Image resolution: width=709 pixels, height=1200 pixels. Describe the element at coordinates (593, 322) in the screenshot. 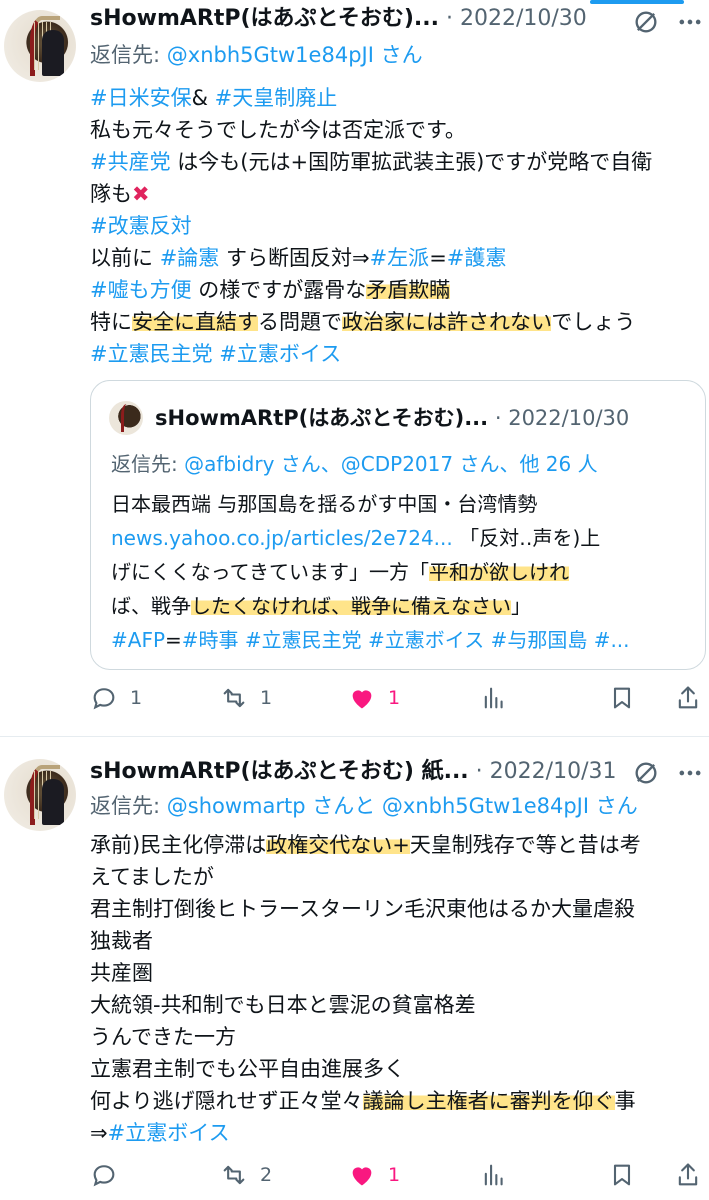

I see `text-segment: でしょう` at that location.